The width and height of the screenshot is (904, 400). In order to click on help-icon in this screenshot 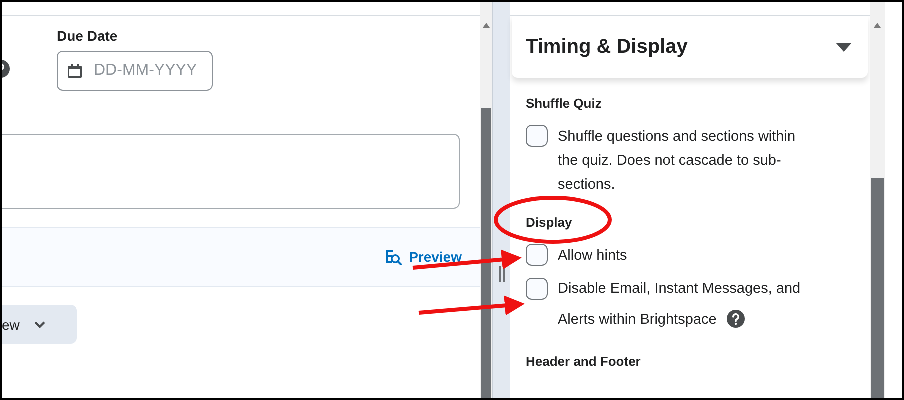, I will do `click(735, 319)`.